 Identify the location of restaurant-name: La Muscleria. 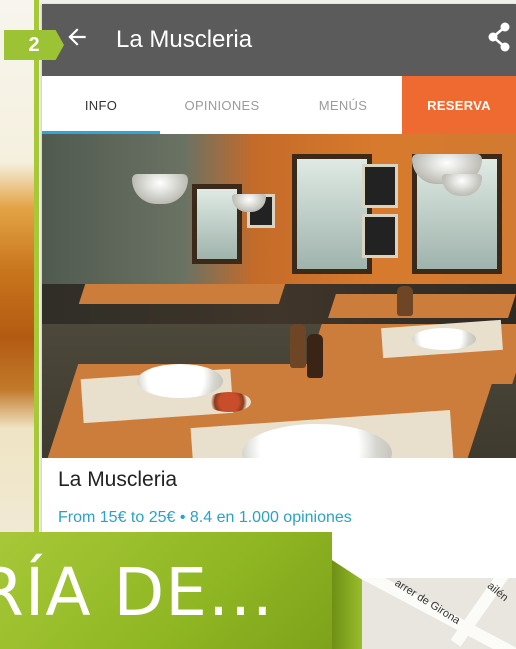
(118, 479).